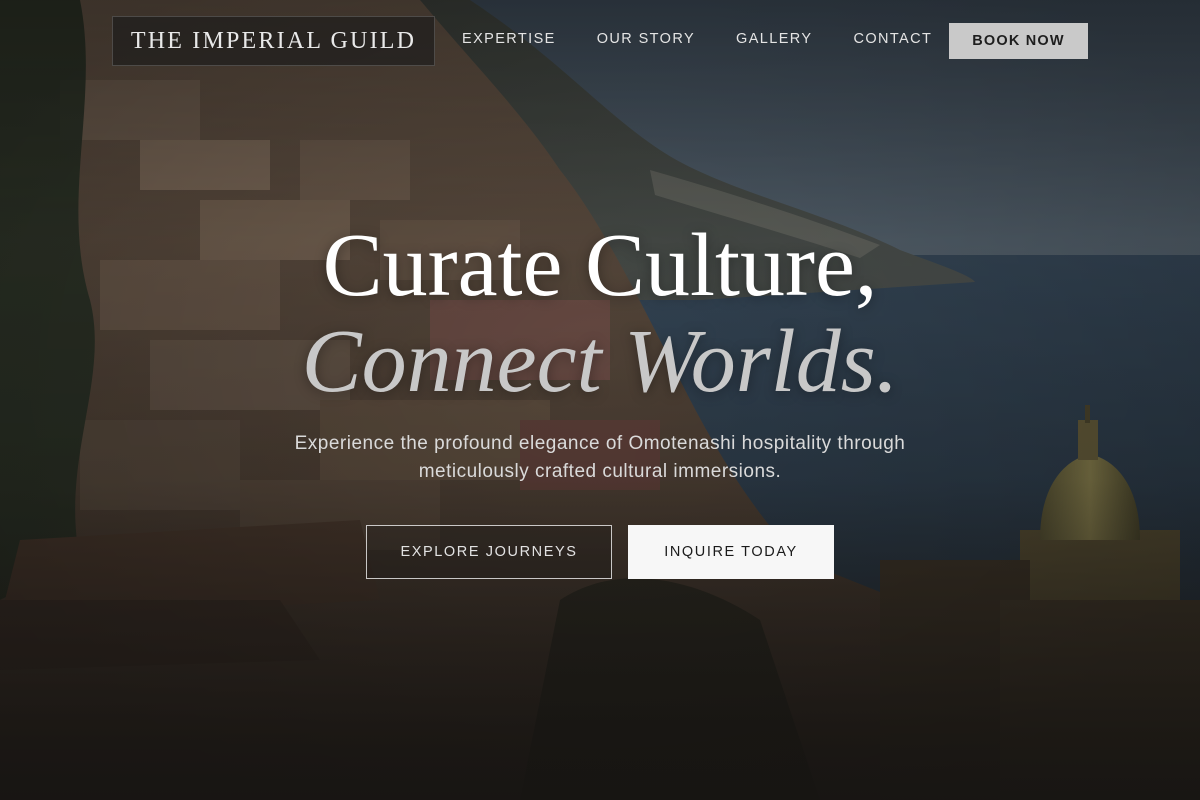 The image size is (1200, 800). Describe the element at coordinates (892, 39) in the screenshot. I see `nav-link-contact: CONTACT` at that location.